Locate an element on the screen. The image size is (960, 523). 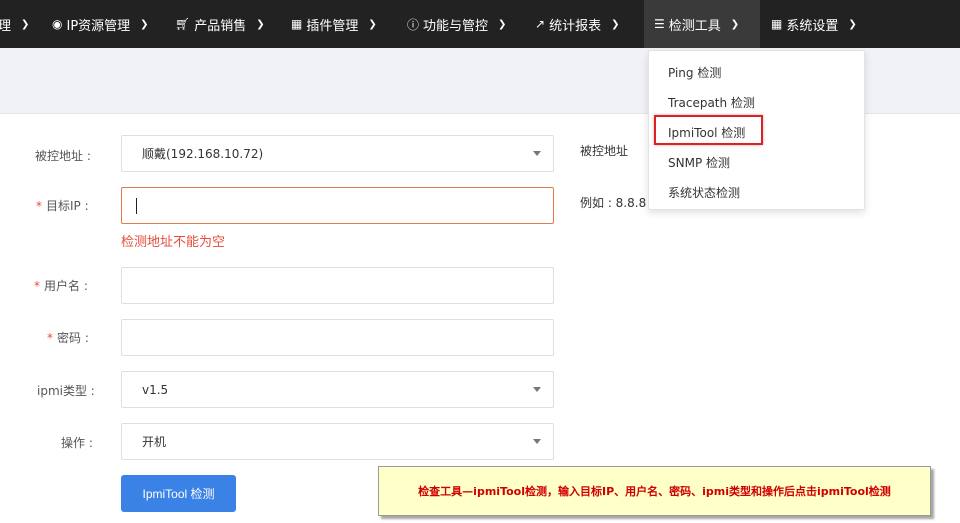
windows-grid-icon: ▦ is located at coordinates (777, 24).